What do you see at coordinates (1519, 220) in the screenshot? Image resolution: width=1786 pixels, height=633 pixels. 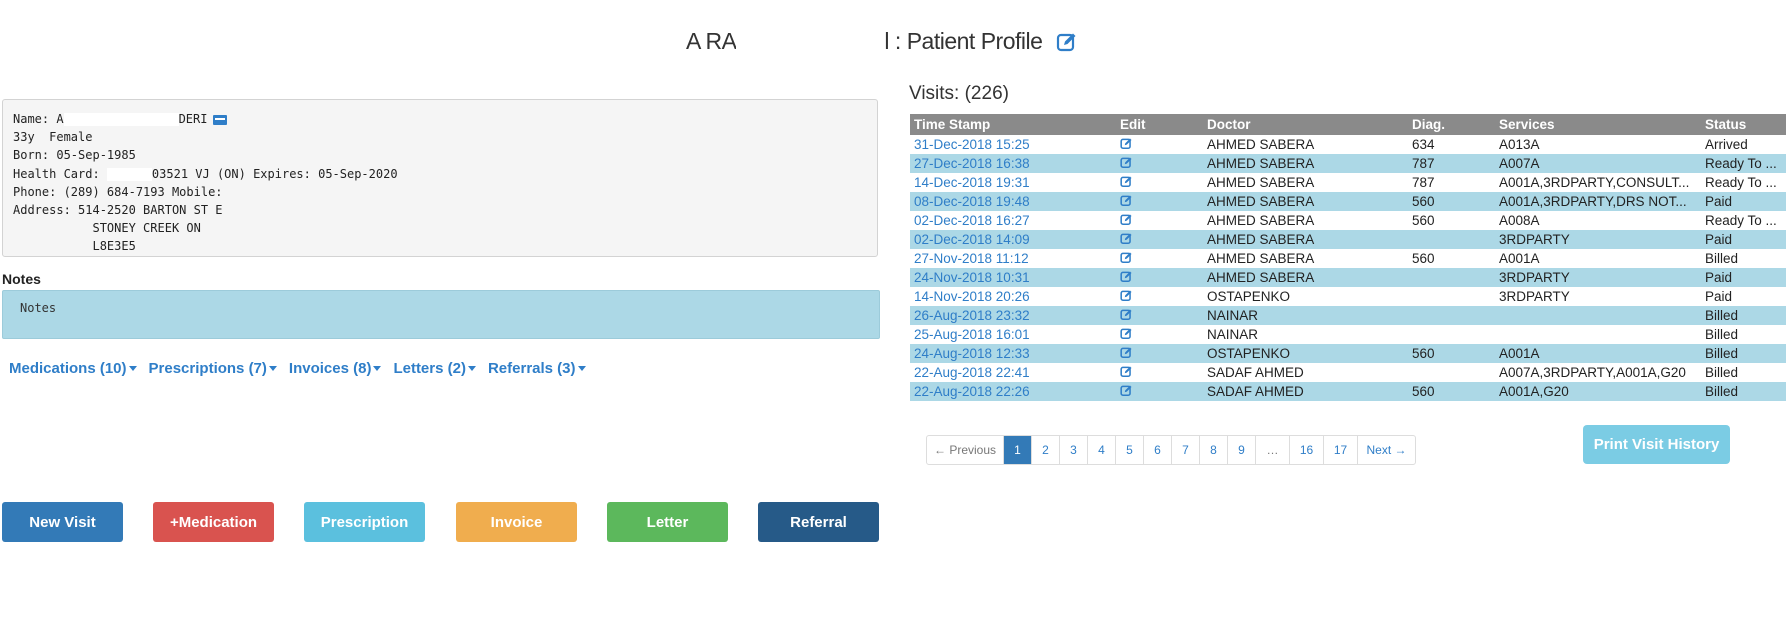 I see `visit-services: A008A` at bounding box center [1519, 220].